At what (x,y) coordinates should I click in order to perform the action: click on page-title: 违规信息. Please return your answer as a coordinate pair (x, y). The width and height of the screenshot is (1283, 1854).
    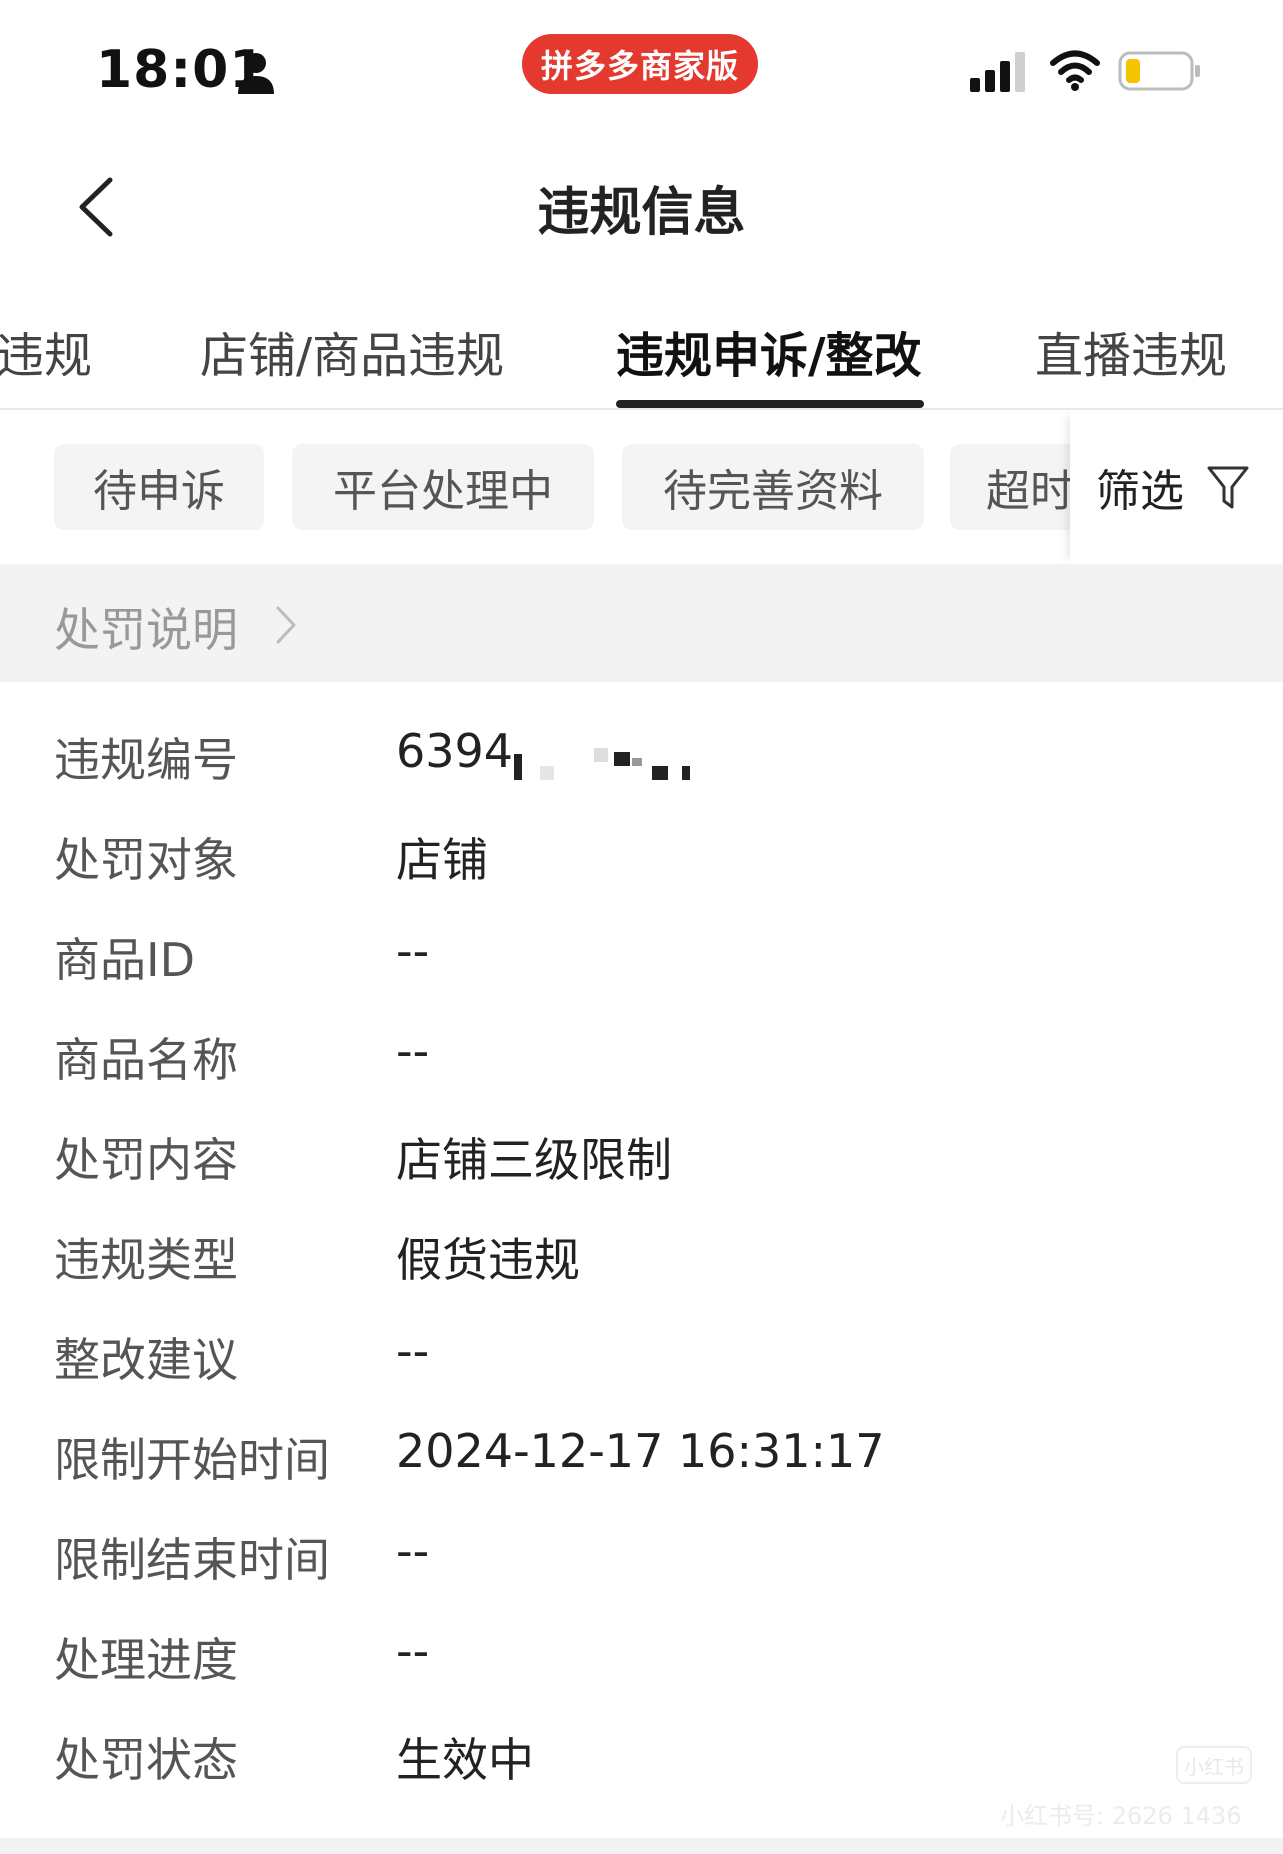
    Looking at the image, I should click on (641, 213).